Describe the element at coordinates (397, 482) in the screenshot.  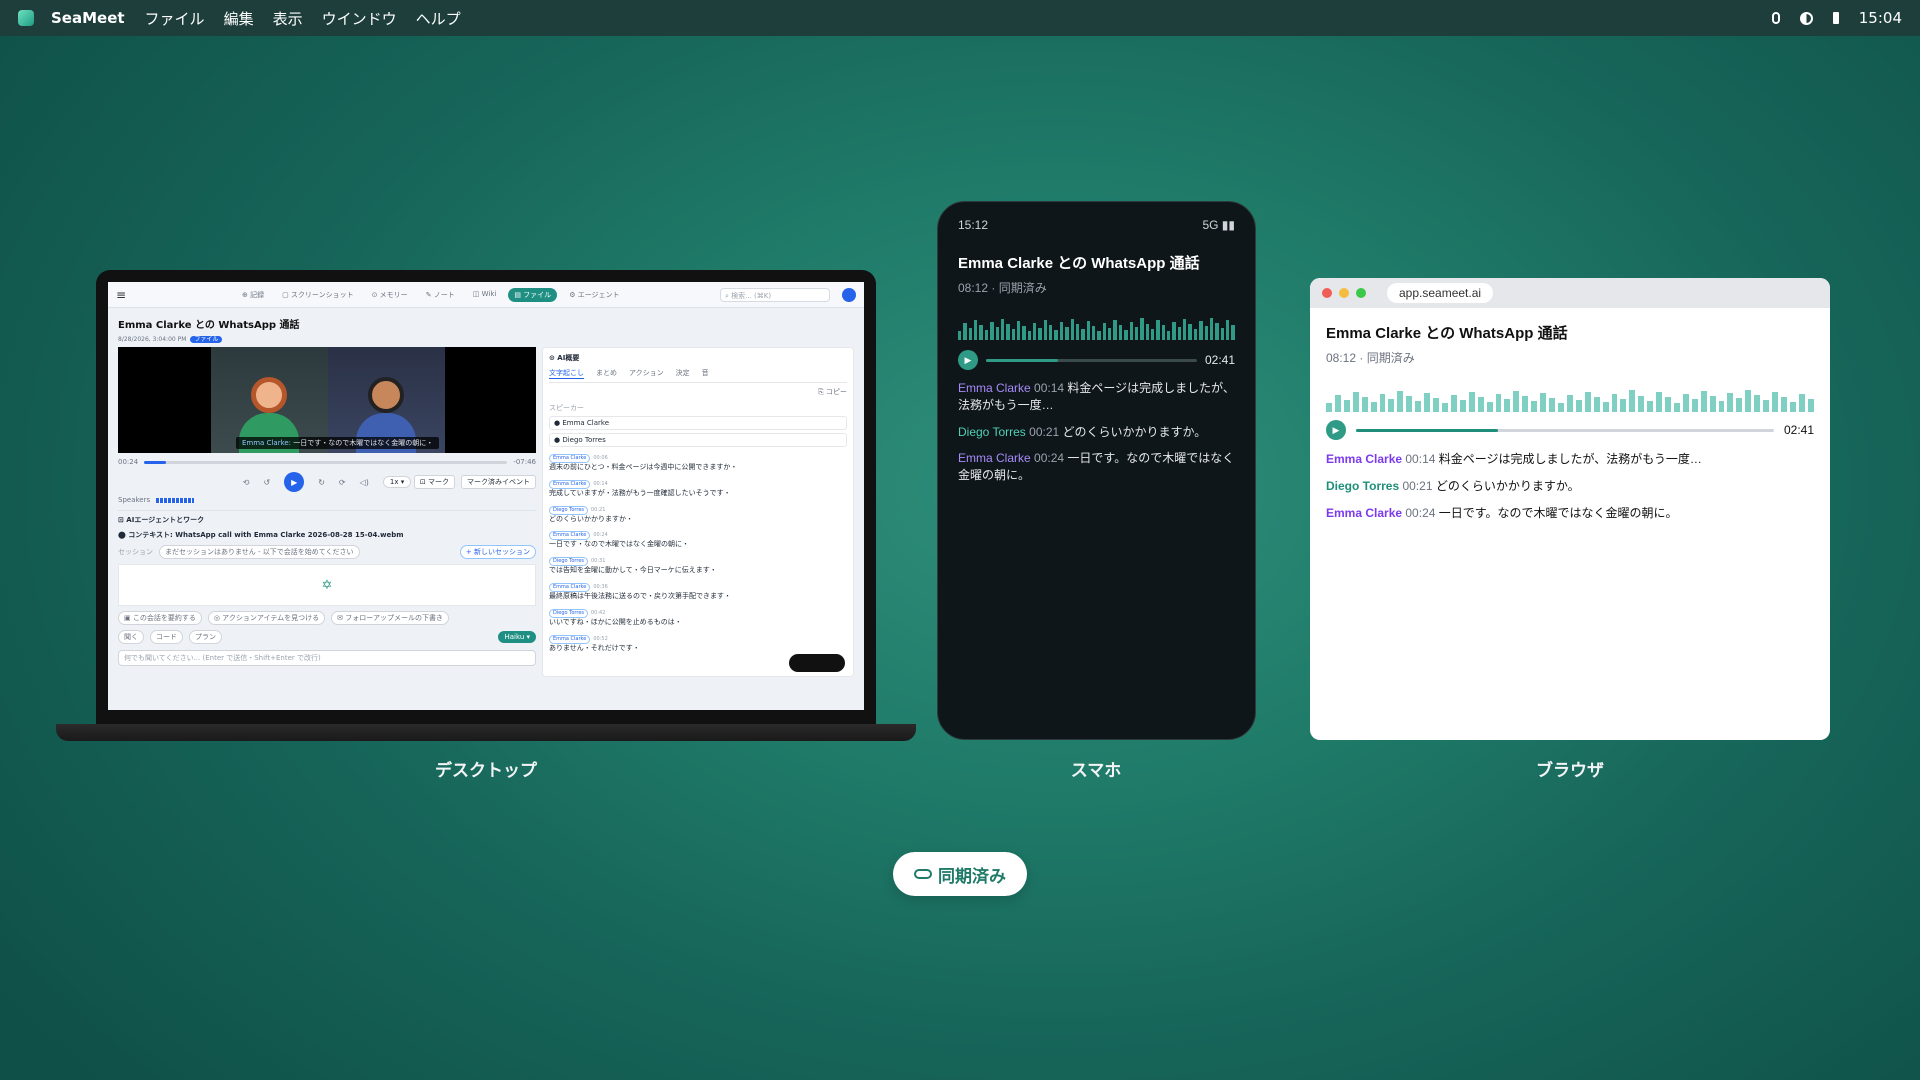
I see `playback-rate-select: 1x ▾` at that location.